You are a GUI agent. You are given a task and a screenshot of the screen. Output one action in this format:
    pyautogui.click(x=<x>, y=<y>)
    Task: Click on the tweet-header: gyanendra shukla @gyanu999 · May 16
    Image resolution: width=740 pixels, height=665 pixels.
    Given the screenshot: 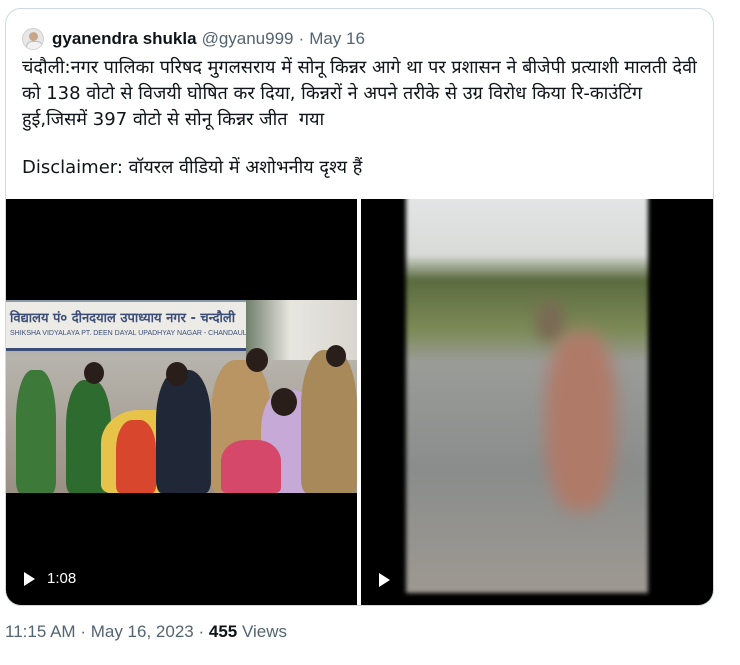 What is the action you would take?
    pyautogui.click(x=193, y=39)
    